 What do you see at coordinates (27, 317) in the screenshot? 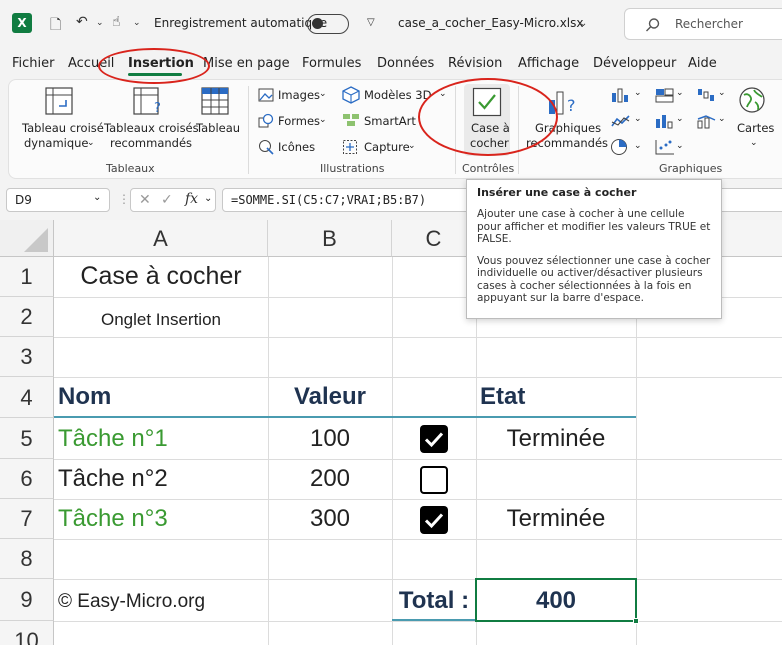
I see `row-header-2: 2` at bounding box center [27, 317].